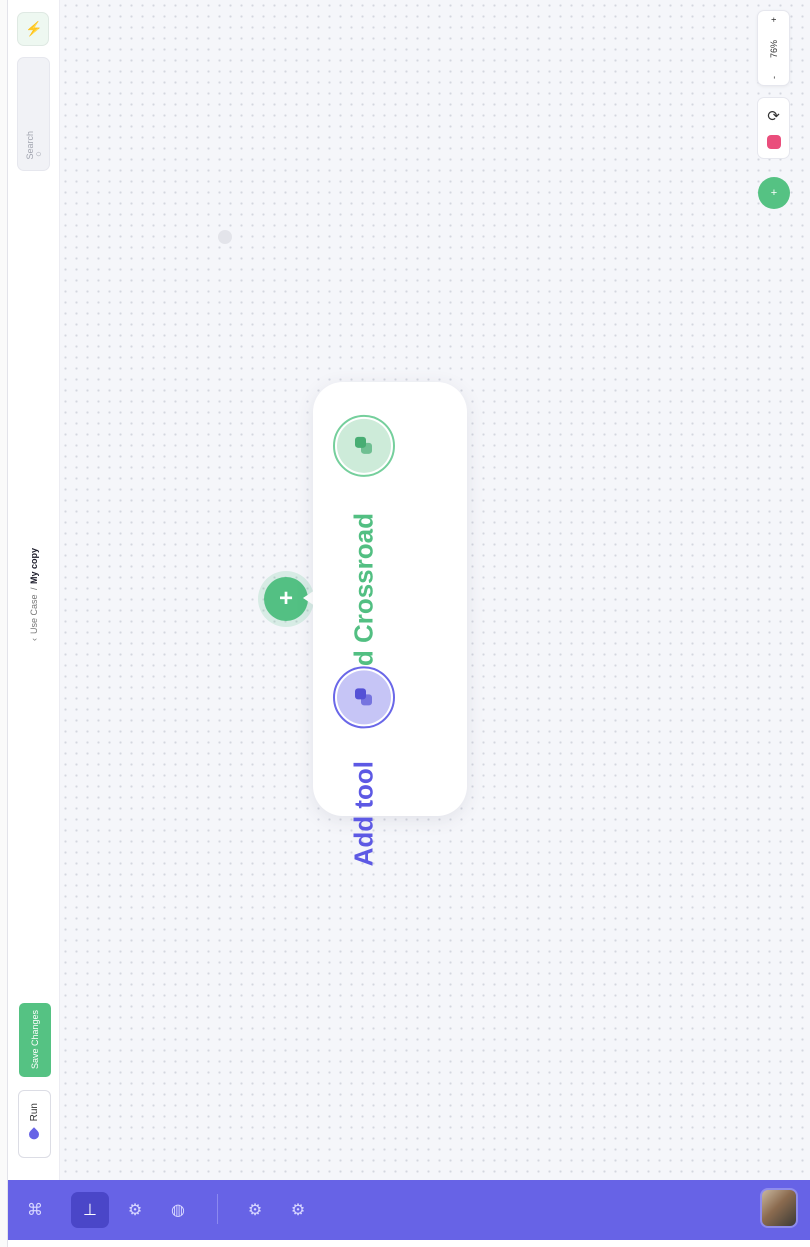 This screenshot has width=810, height=1247. Describe the element at coordinates (217, 1209) in the screenshot. I see `nav-divider` at that location.